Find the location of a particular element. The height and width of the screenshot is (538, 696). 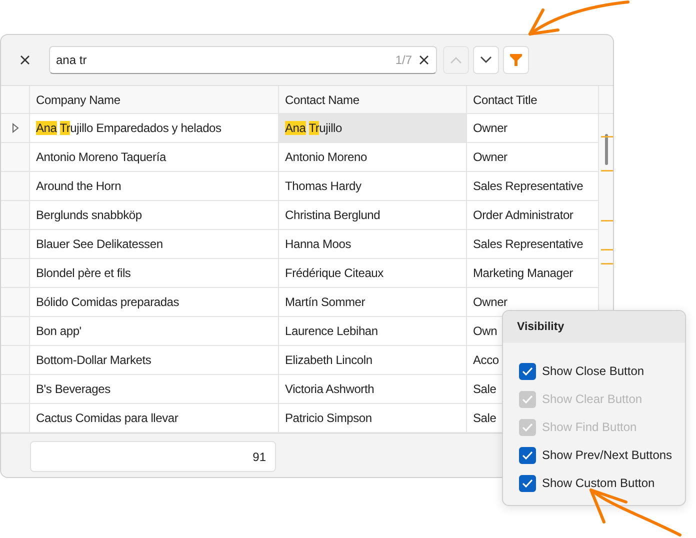

table-cell: Bólido Comidas preparadas is located at coordinates (153, 302).